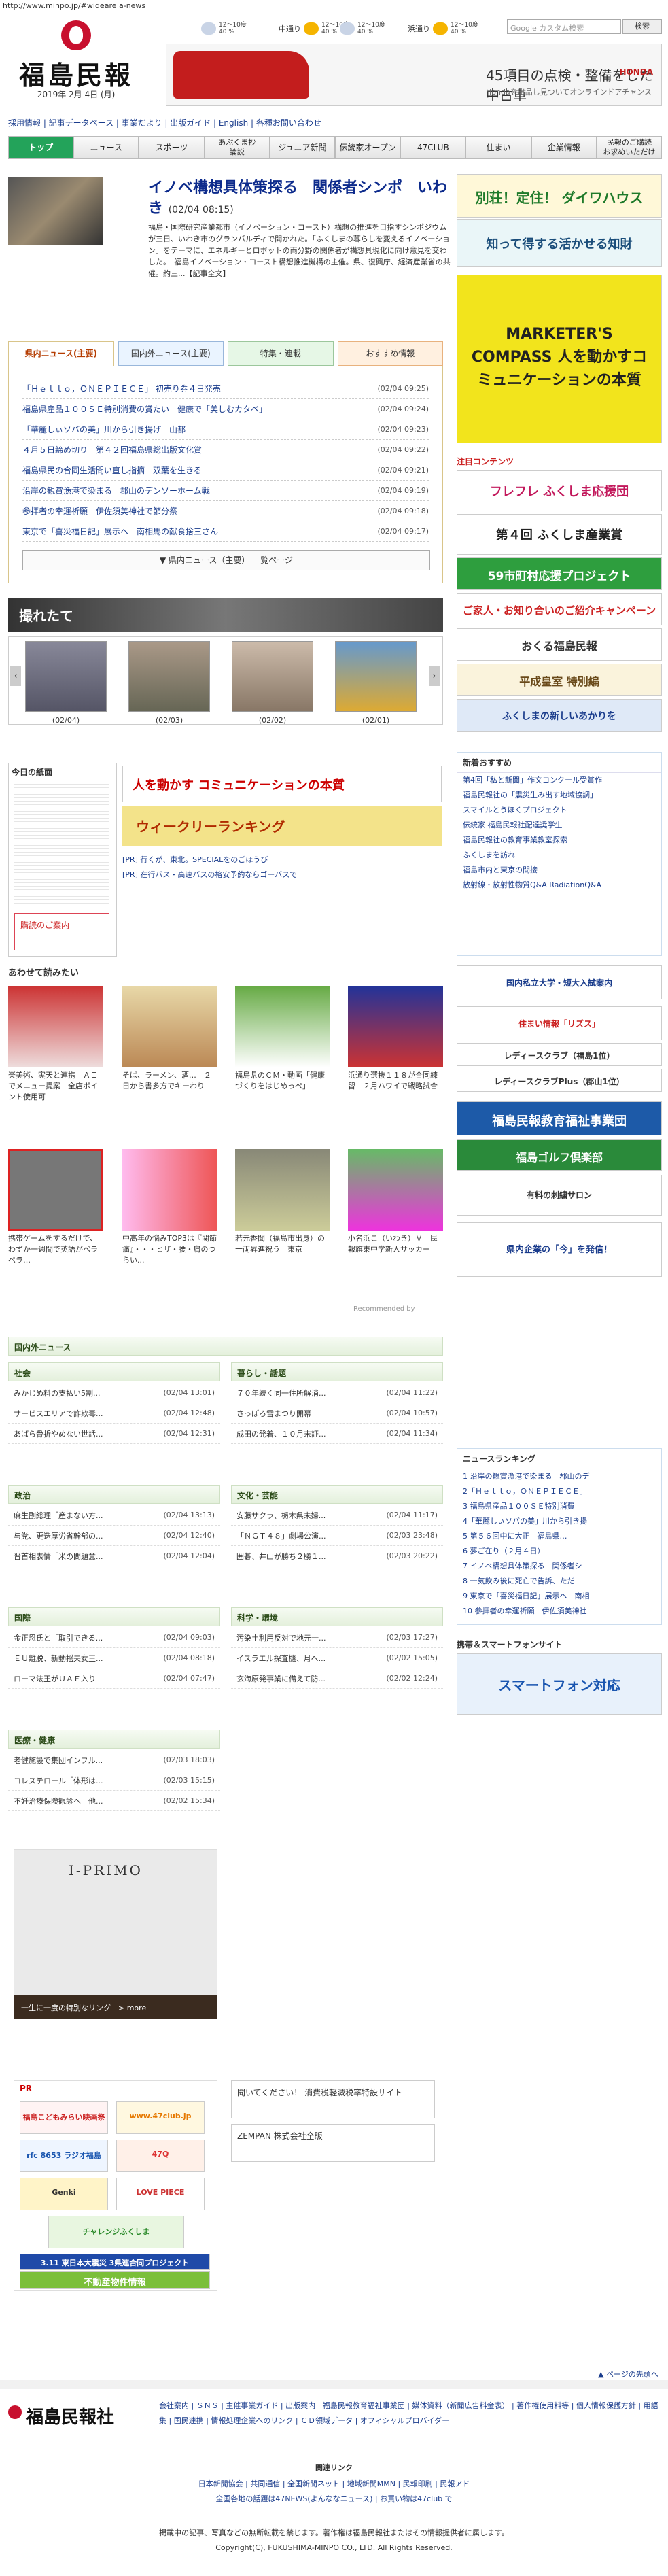  Describe the element at coordinates (628, 2374) in the screenshot. I see `page-top-link: ▲ ページの先頭へ` at that location.